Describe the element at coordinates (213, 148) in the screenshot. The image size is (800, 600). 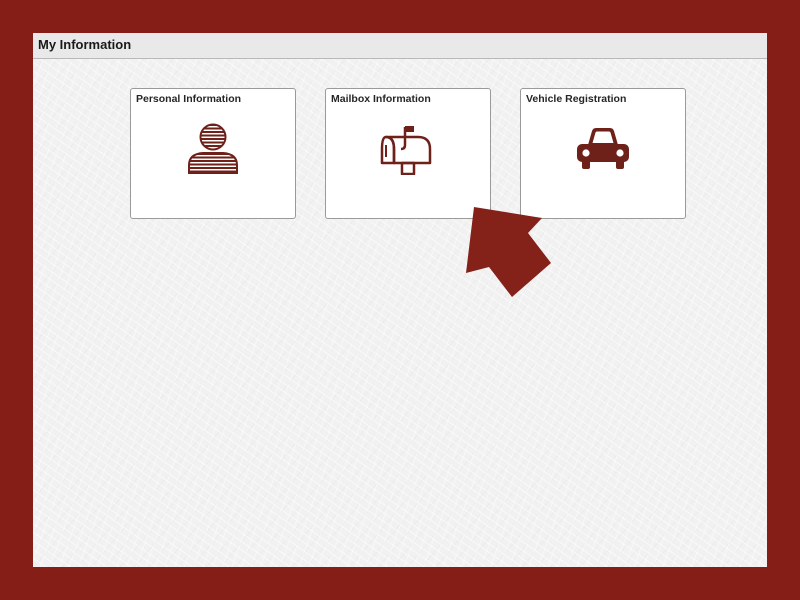
I see `person-icon` at that location.